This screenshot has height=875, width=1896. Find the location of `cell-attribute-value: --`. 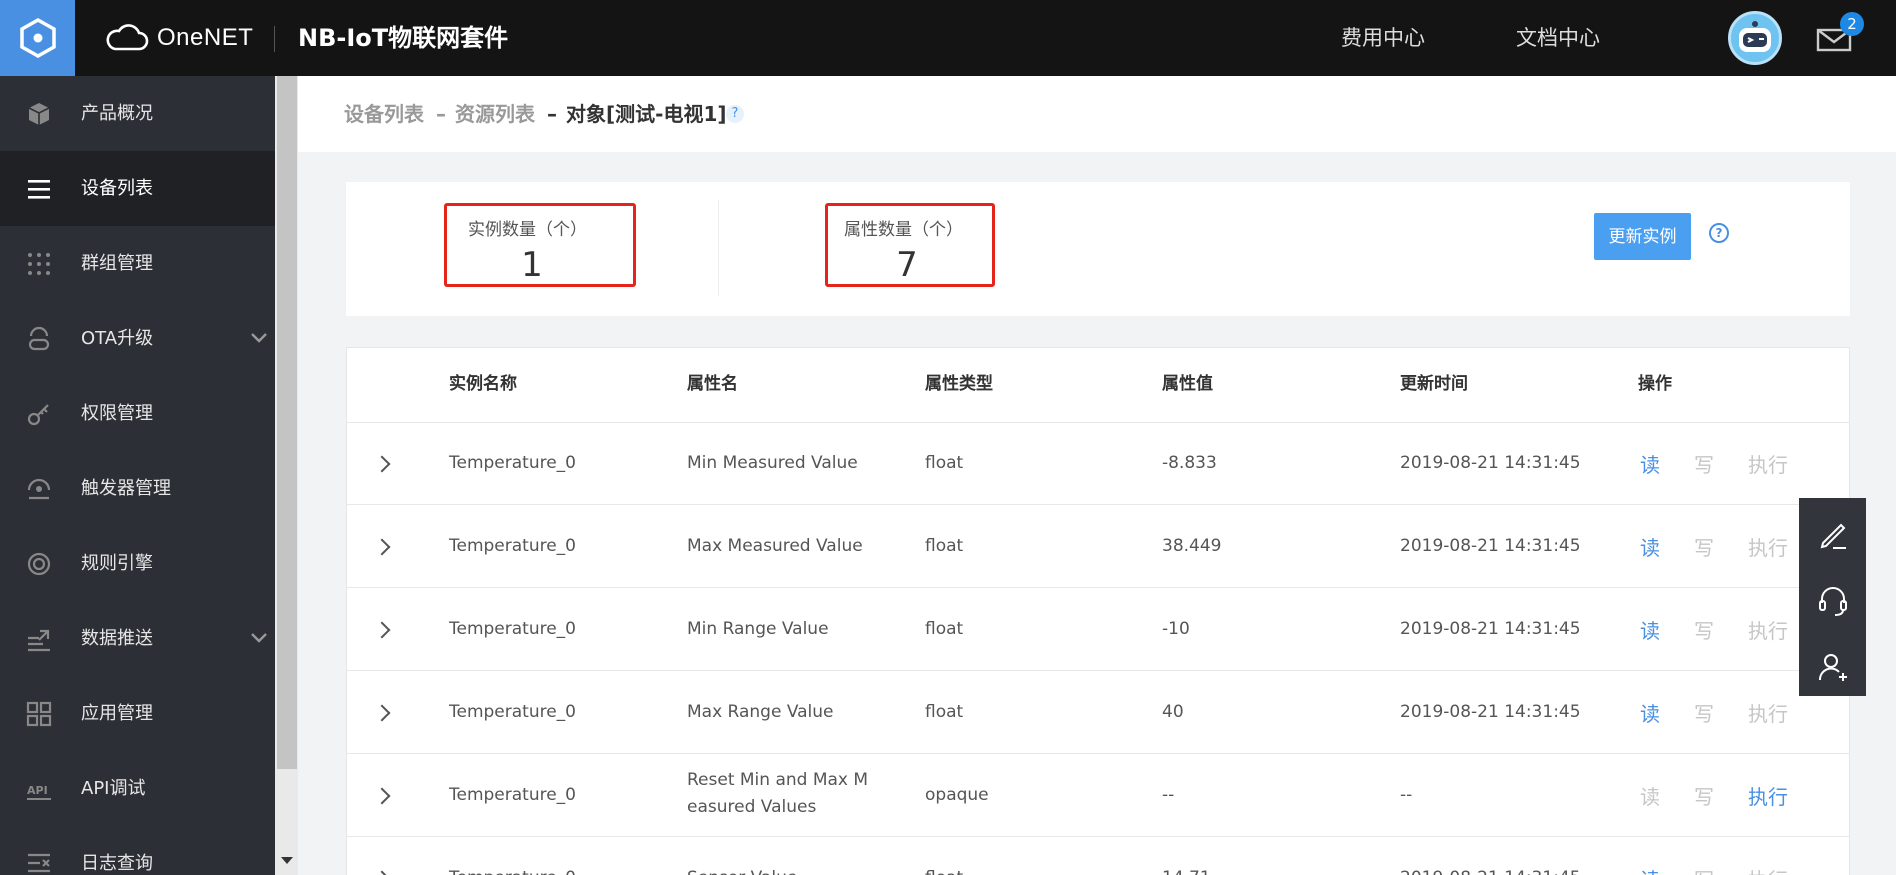

cell-attribute-value: -- is located at coordinates (1168, 795).